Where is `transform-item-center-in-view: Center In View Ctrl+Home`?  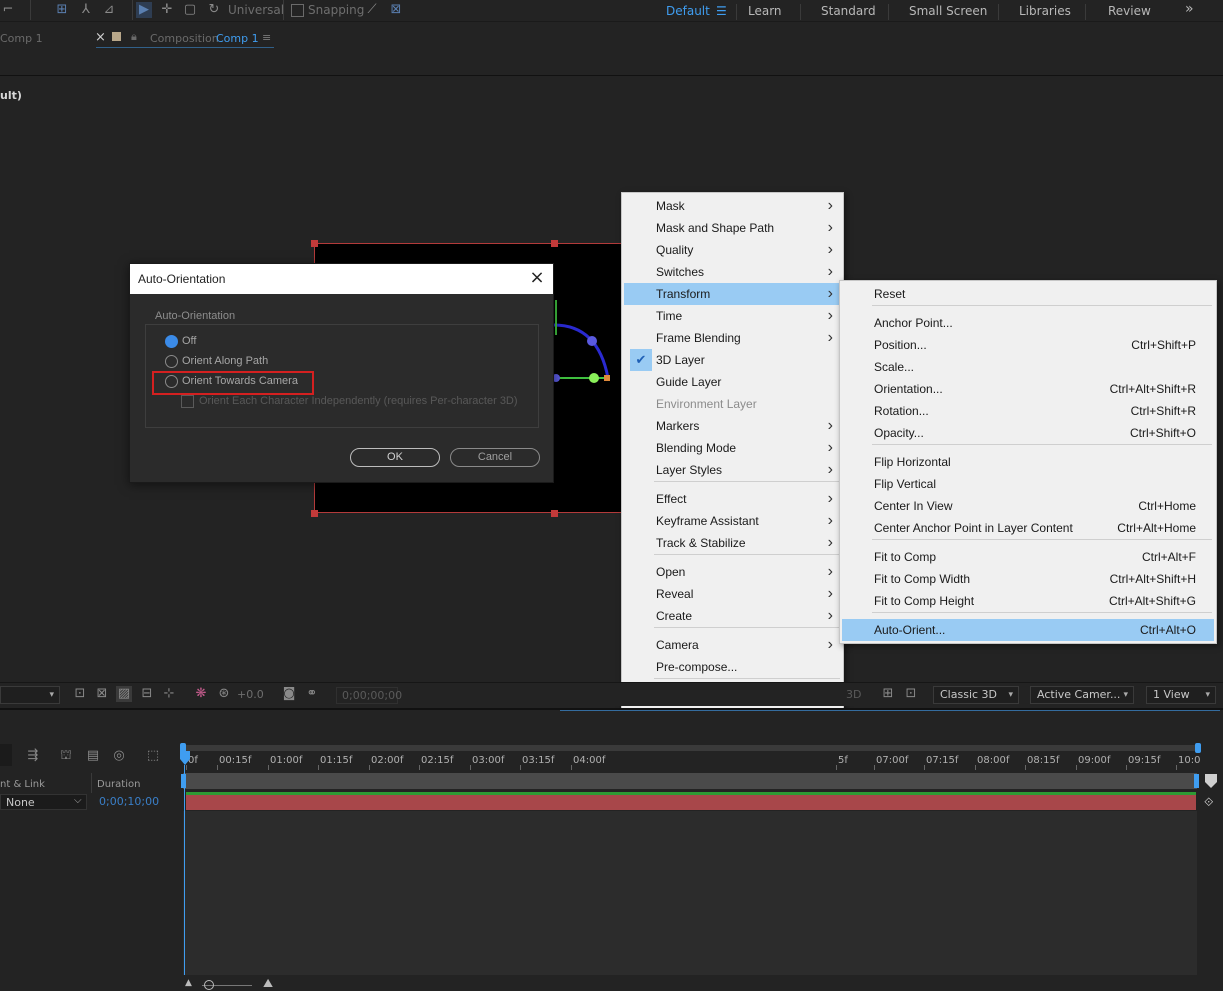 transform-item-center-in-view: Center In View Ctrl+Home is located at coordinates (1028, 506).